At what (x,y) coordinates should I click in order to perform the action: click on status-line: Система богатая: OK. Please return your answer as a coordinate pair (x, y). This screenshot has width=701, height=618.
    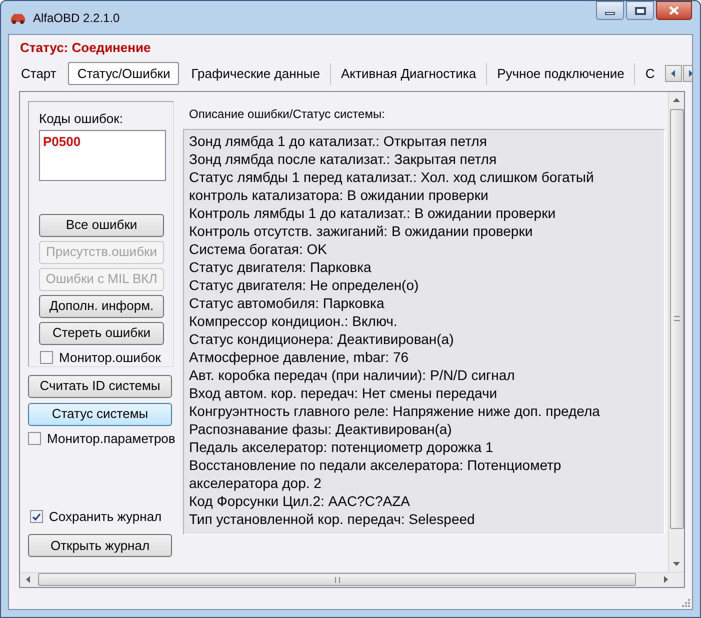
    Looking at the image, I should click on (258, 249).